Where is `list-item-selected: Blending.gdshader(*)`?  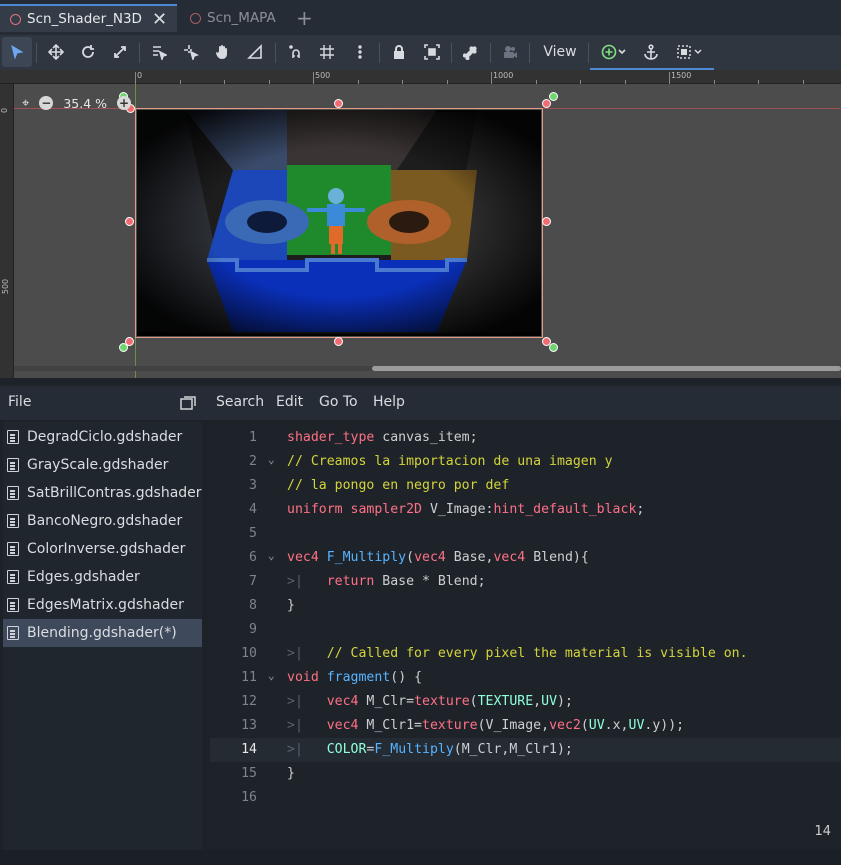
list-item-selected: Blending.gdshader(*) is located at coordinates (102, 633).